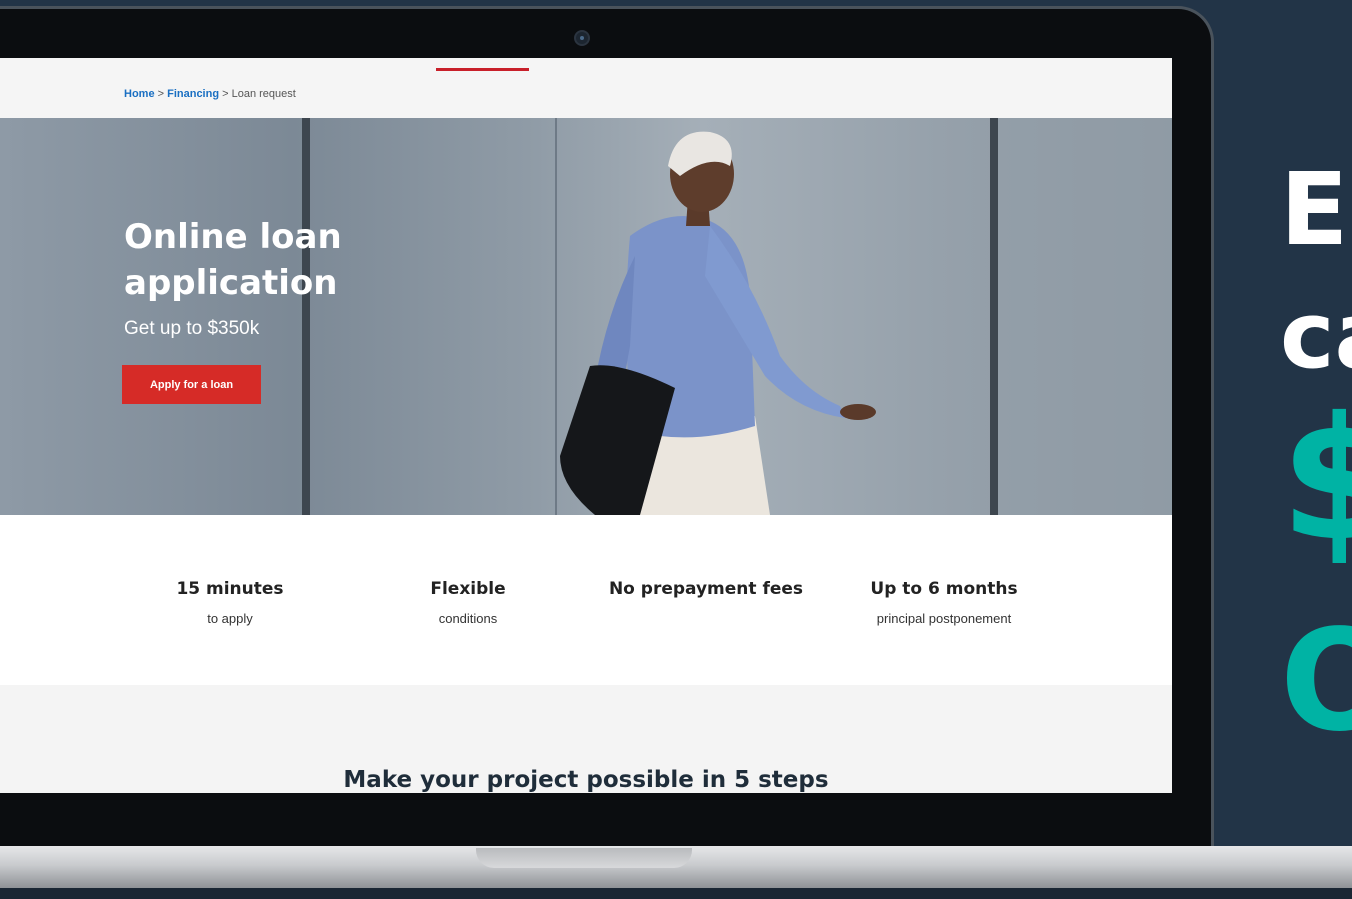  Describe the element at coordinates (586, 88) in the screenshot. I see `breadcrumb-bar: Home > Financing > Loan request` at that location.